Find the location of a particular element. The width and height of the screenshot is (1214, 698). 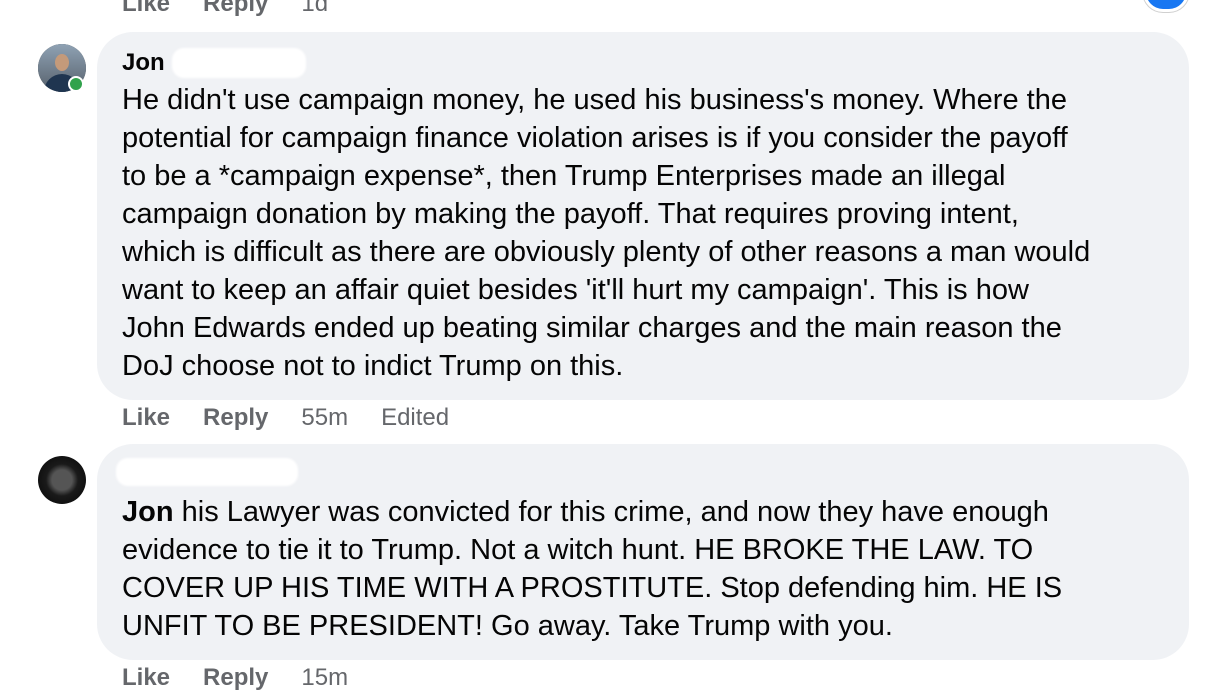

comment-author: Jon is located at coordinates (143, 63).